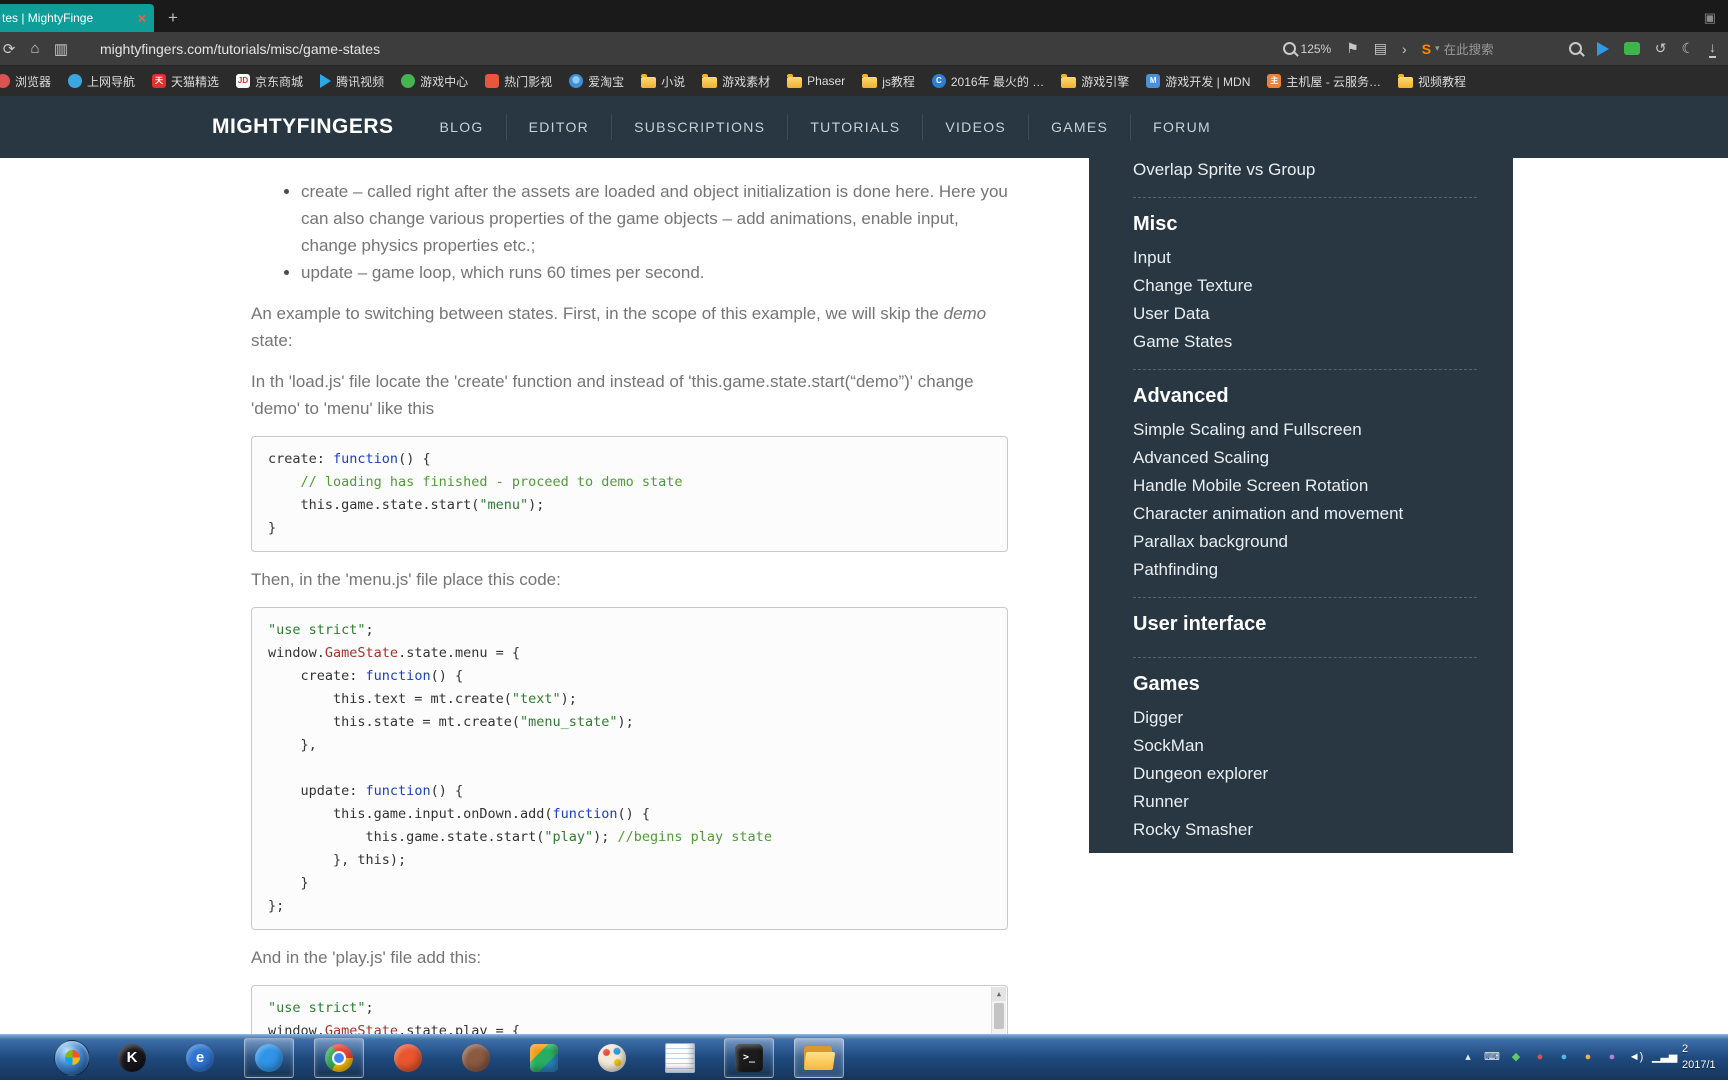 The width and height of the screenshot is (1728, 1080). I want to click on bookmark-item: 游戏素材, so click(736, 81).